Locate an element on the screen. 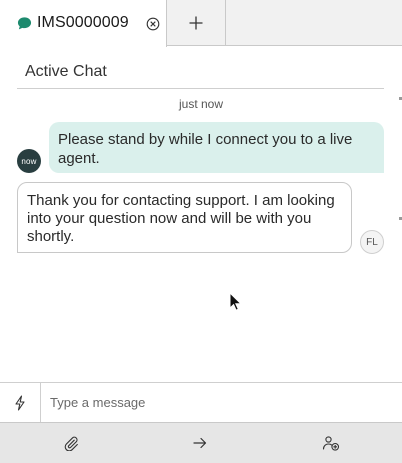 This screenshot has height=463, width=402. plus-icon is located at coordinates (196, 23).